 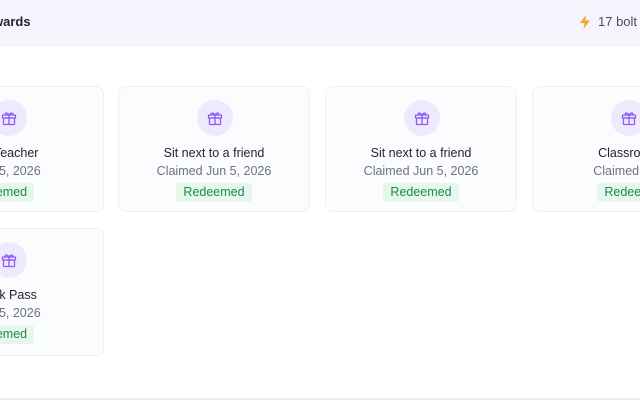 I want to click on page-title: wards, so click(x=15, y=21).